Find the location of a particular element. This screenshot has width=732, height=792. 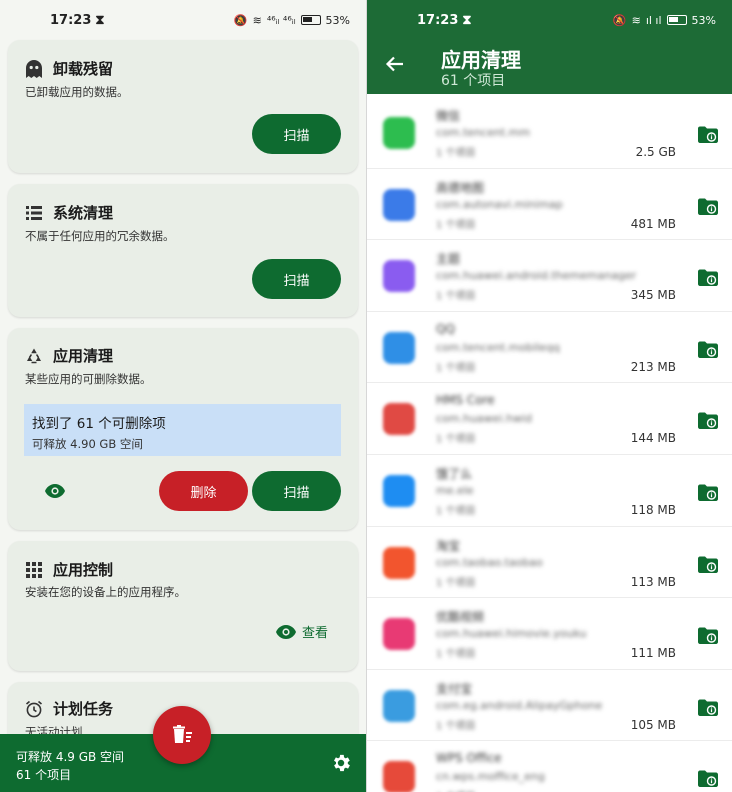

app-package: me.ele is located at coordinates (455, 490).